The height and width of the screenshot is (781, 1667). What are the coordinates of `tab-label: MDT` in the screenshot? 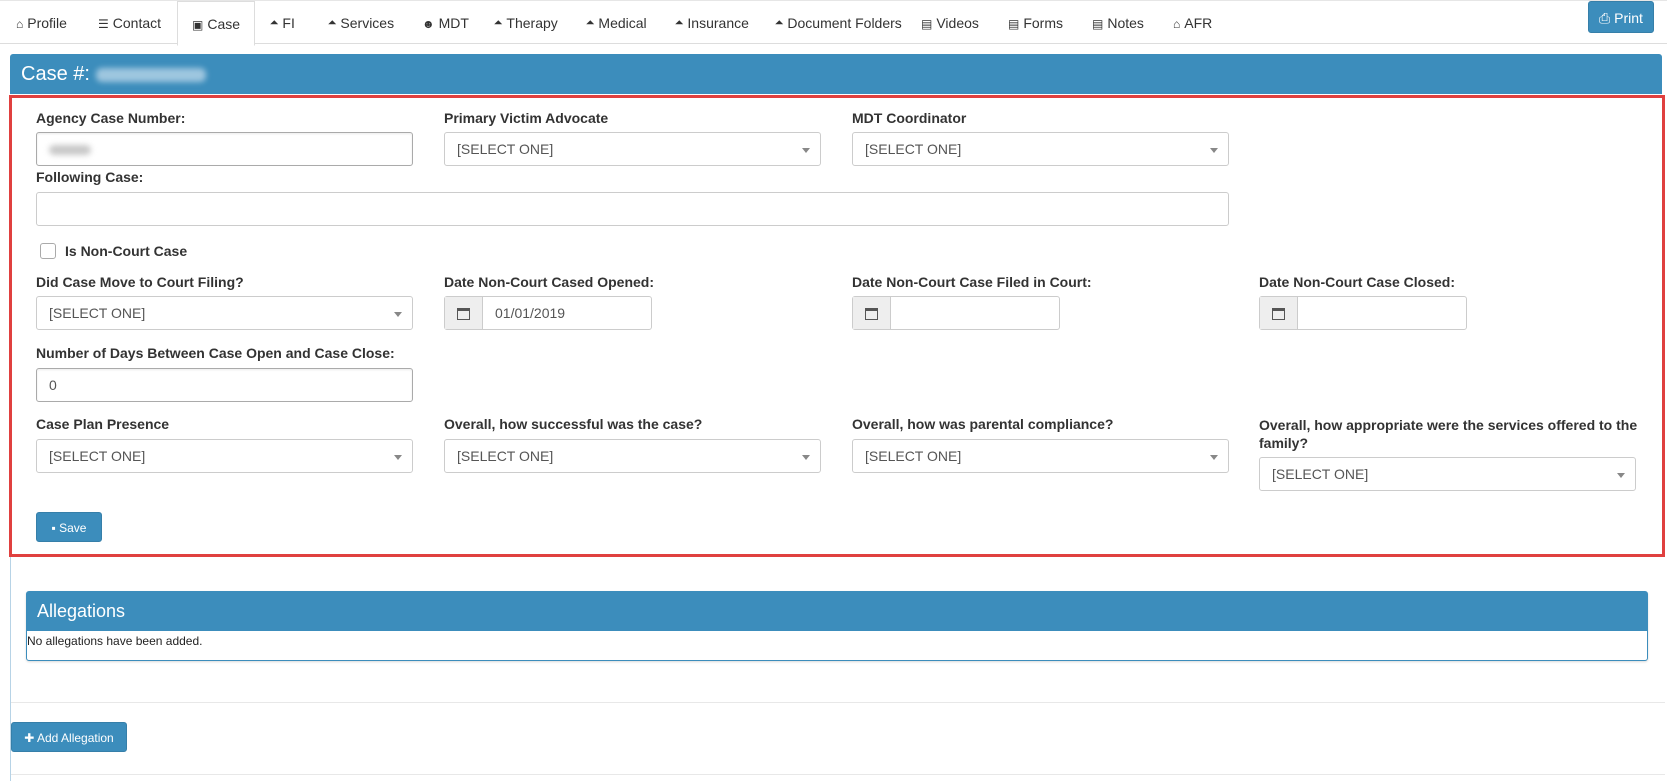 It's located at (453, 23).